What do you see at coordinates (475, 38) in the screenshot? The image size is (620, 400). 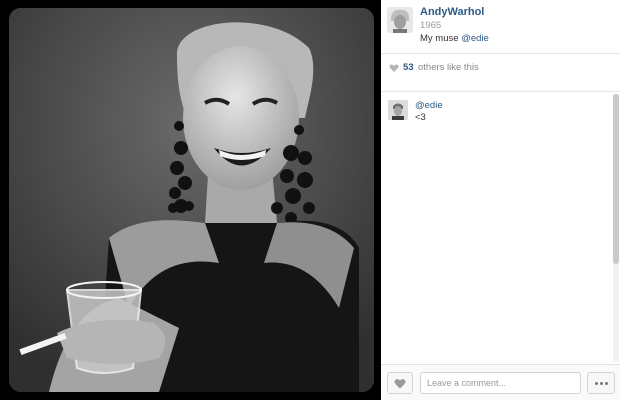 I see `caption-mention-link: @edie` at bounding box center [475, 38].